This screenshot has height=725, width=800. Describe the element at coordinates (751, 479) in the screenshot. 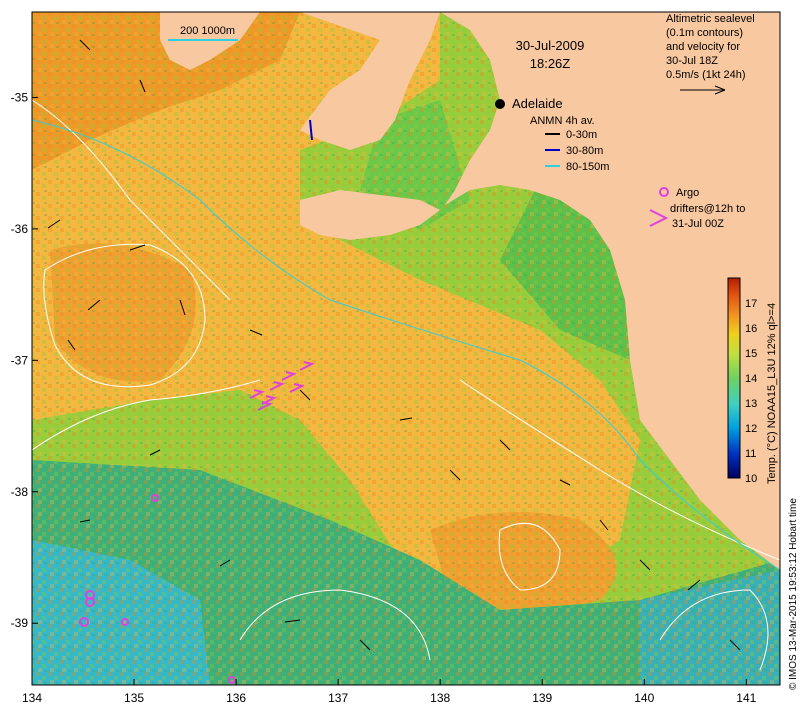

I see `colorbar-tick-label: 10` at that location.